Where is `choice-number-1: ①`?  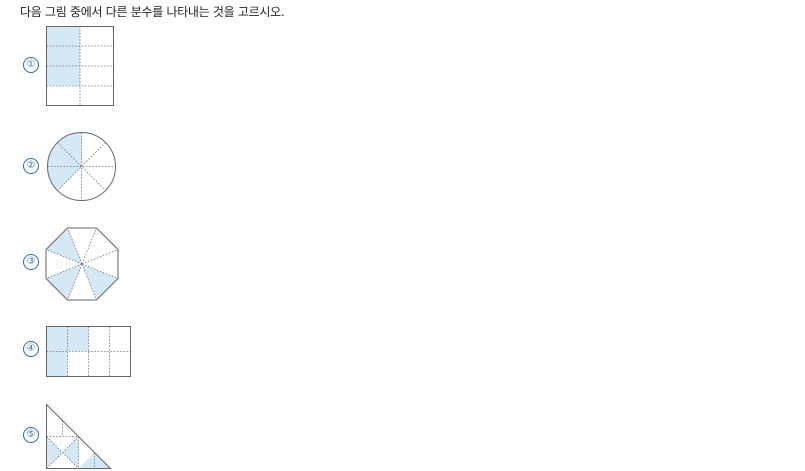
choice-number-1: ① is located at coordinates (31, 65).